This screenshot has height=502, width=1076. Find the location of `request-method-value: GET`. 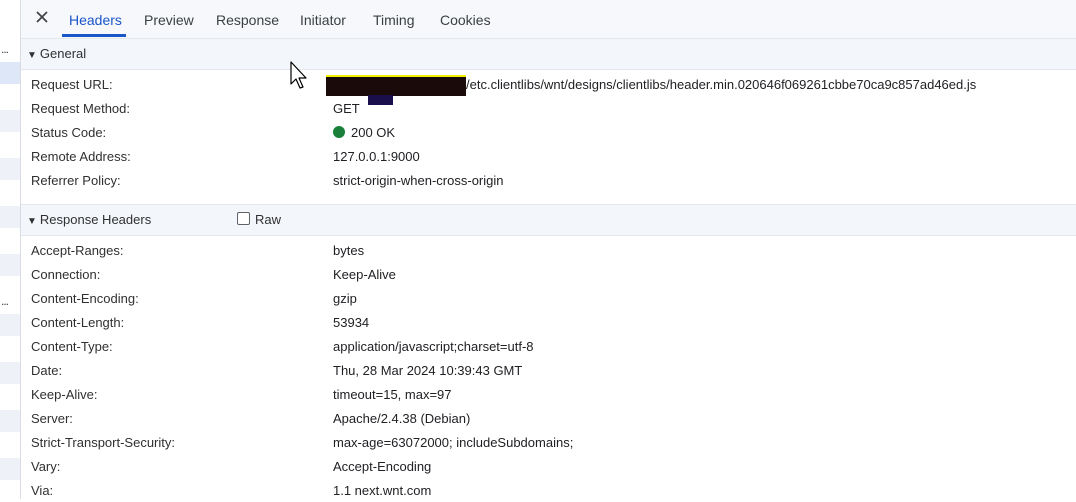

request-method-value: GET is located at coordinates (346, 108).